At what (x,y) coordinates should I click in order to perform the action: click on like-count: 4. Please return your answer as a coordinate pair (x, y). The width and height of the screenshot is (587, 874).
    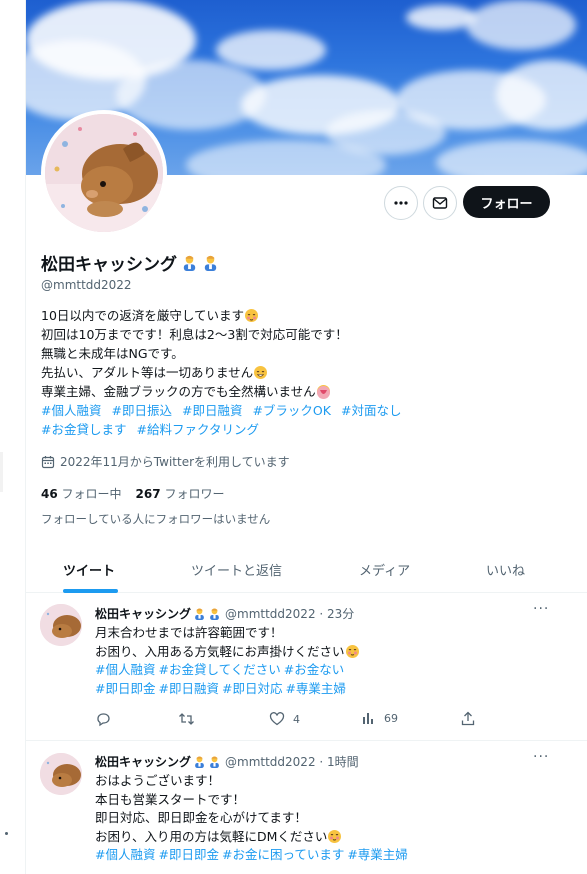
    Looking at the image, I should click on (296, 719).